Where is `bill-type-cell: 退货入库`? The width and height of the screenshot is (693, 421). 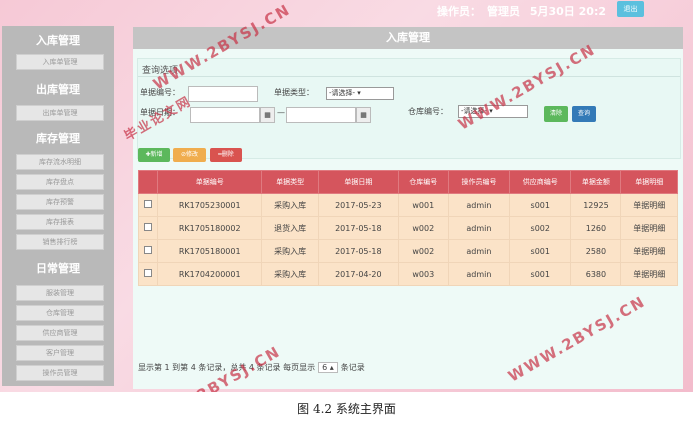
bill-type-cell: 退货入库 is located at coordinates (290, 228).